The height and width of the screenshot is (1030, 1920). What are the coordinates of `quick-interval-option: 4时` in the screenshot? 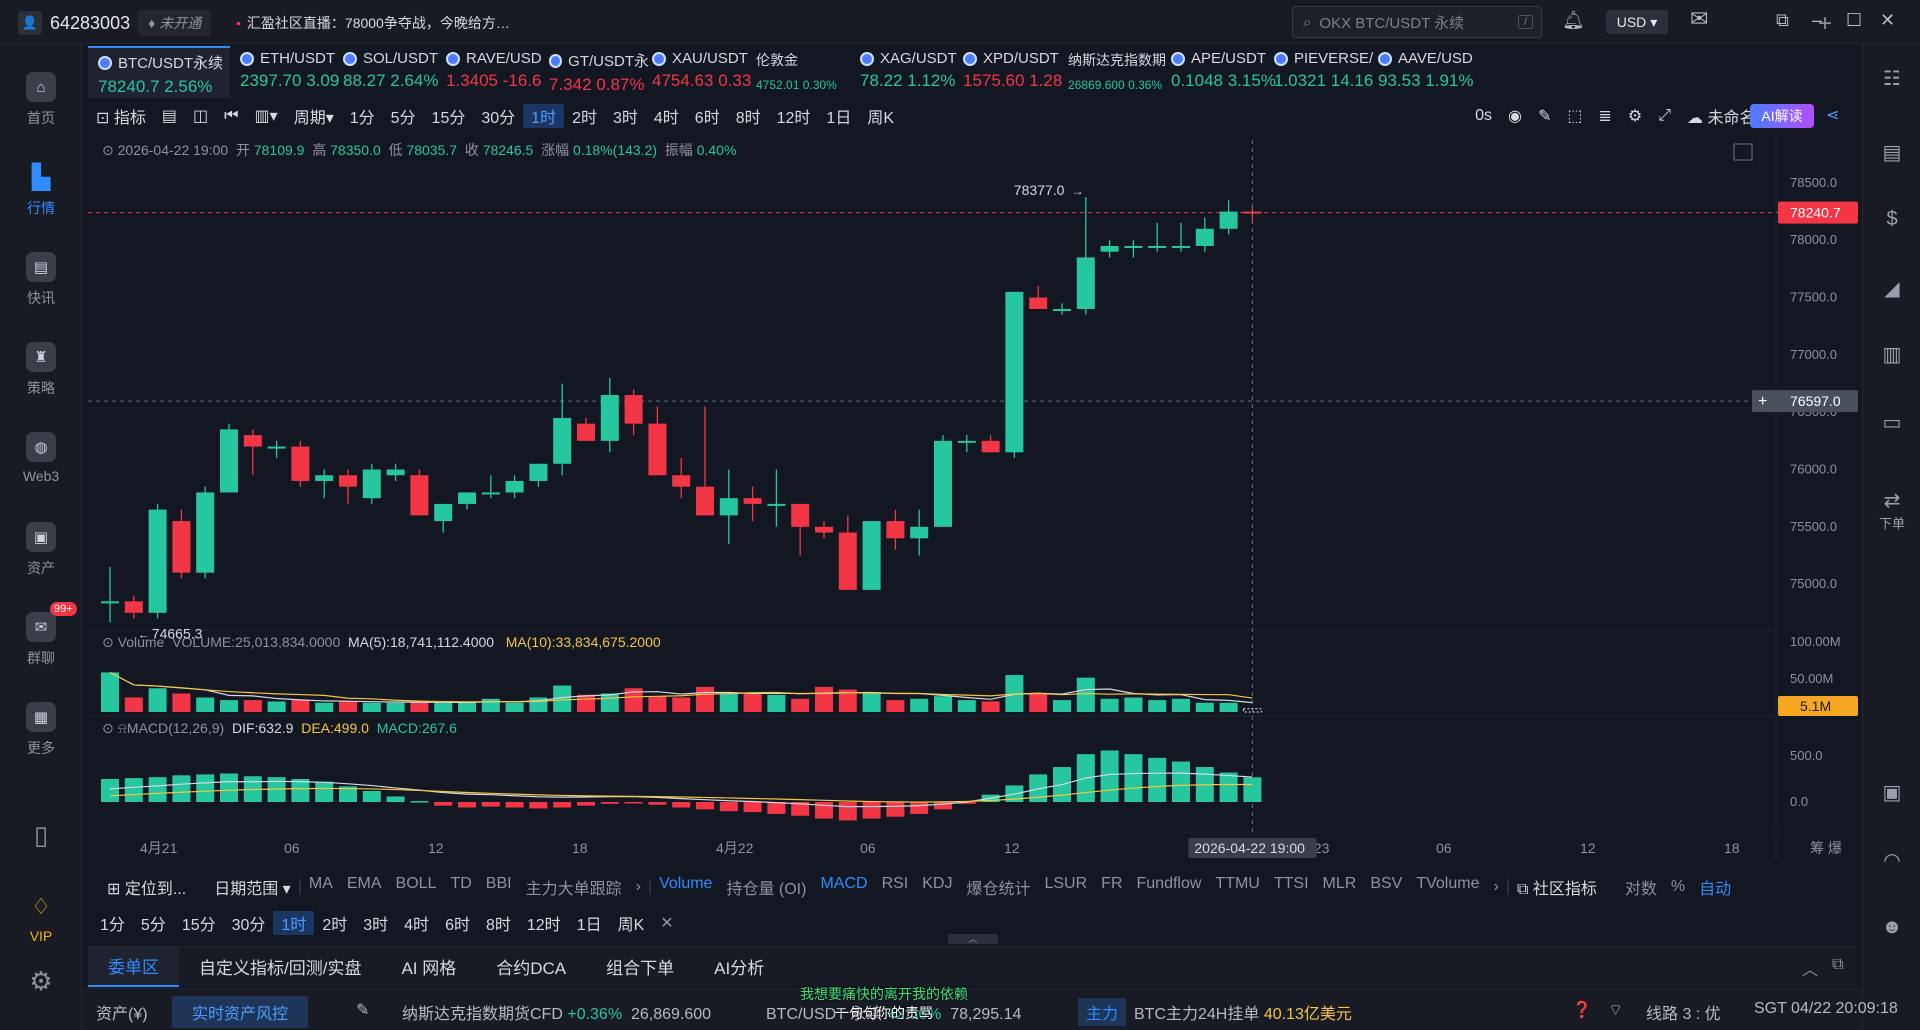 It's located at (416, 923).